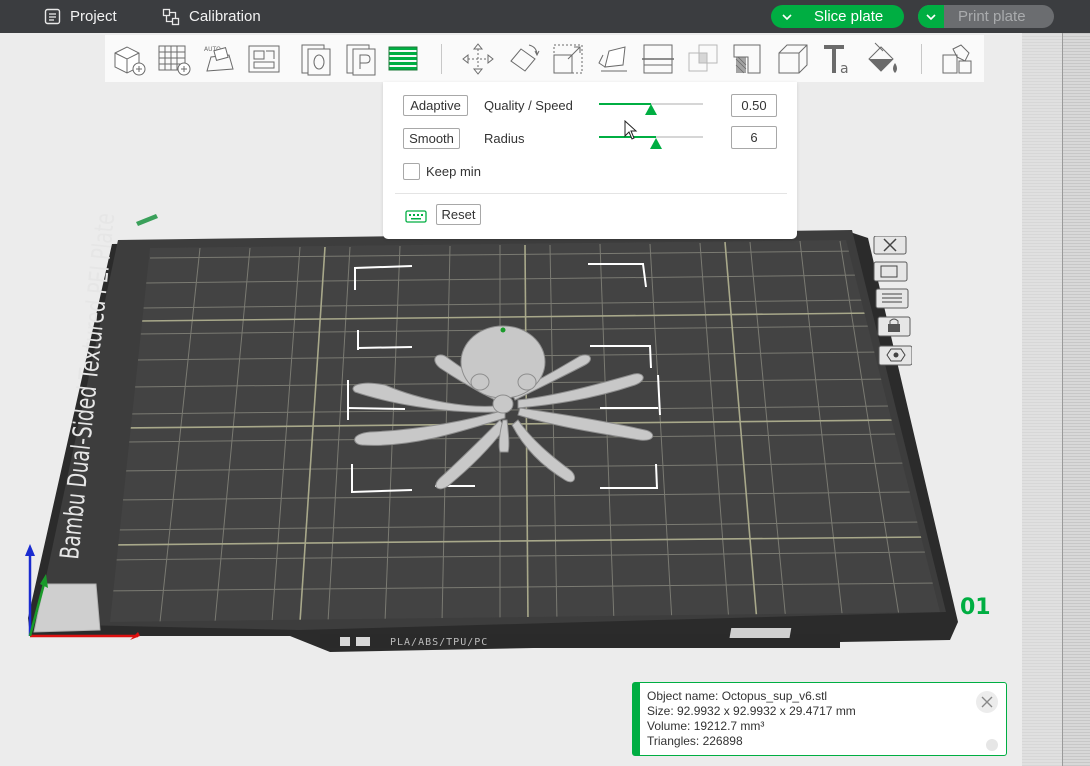 Image resolution: width=1090 pixels, height=766 pixels. I want to click on svg-text: a, so click(844, 69).